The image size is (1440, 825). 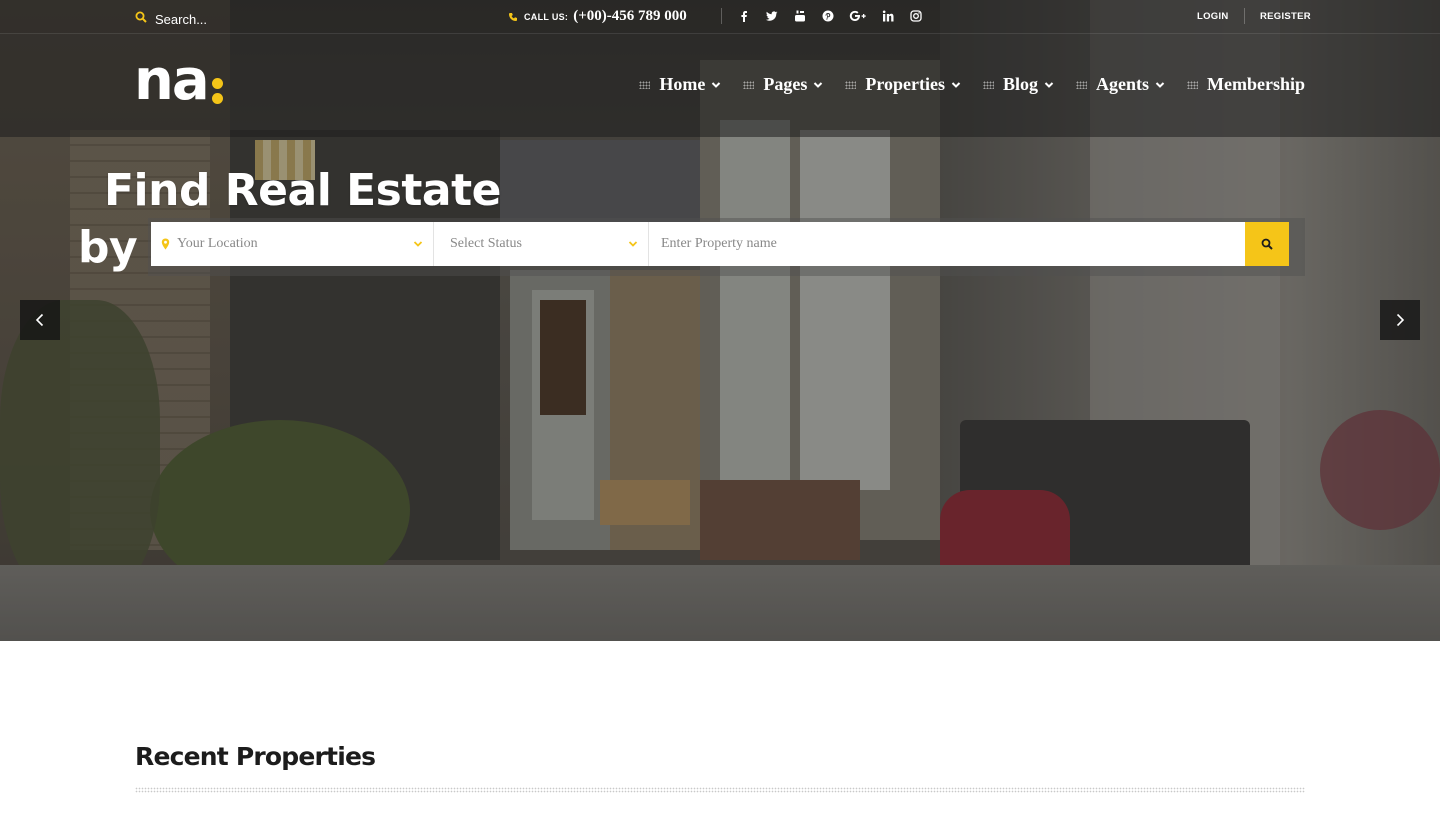 I want to click on site-logo: na, so click(x=178, y=80).